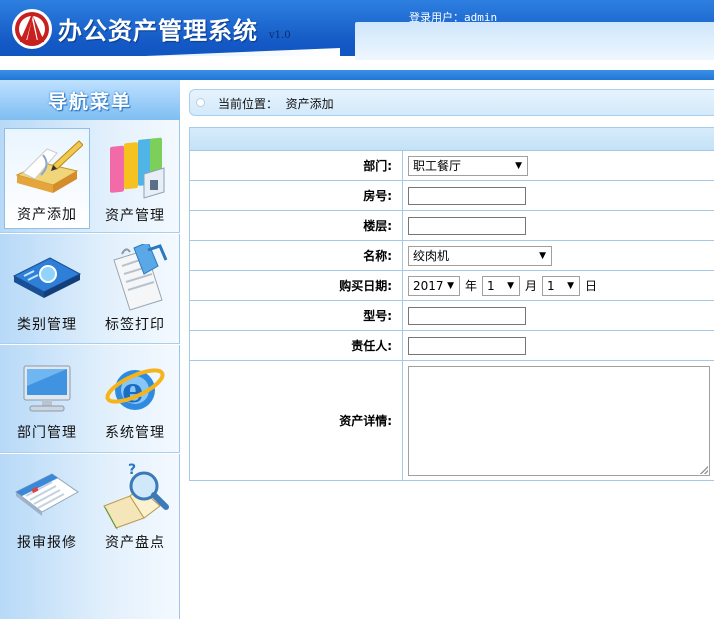  Describe the element at coordinates (135, 433) in the screenshot. I see `menu-item-label: 系统管理` at that location.